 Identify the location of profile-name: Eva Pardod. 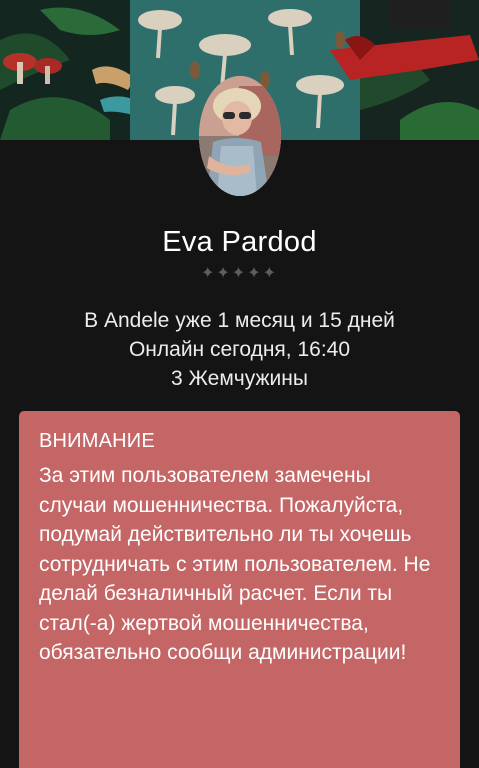
(239, 242).